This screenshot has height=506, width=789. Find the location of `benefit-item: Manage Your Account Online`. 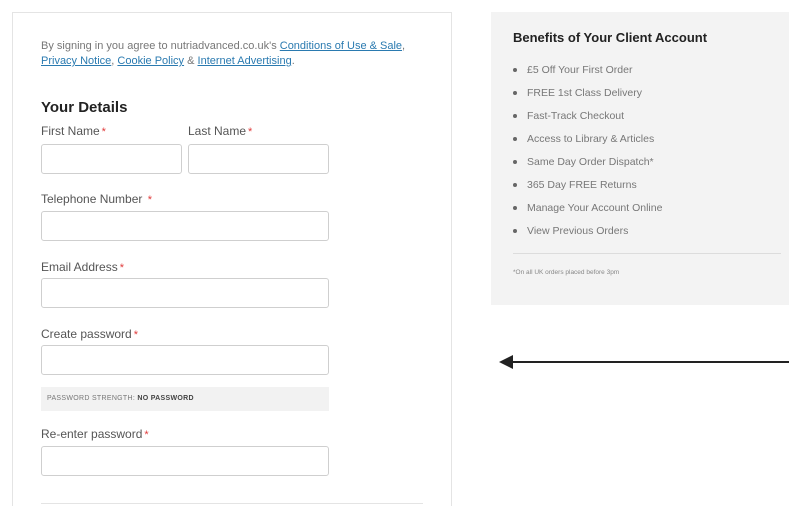

benefit-item: Manage Your Account Online is located at coordinates (587, 213).